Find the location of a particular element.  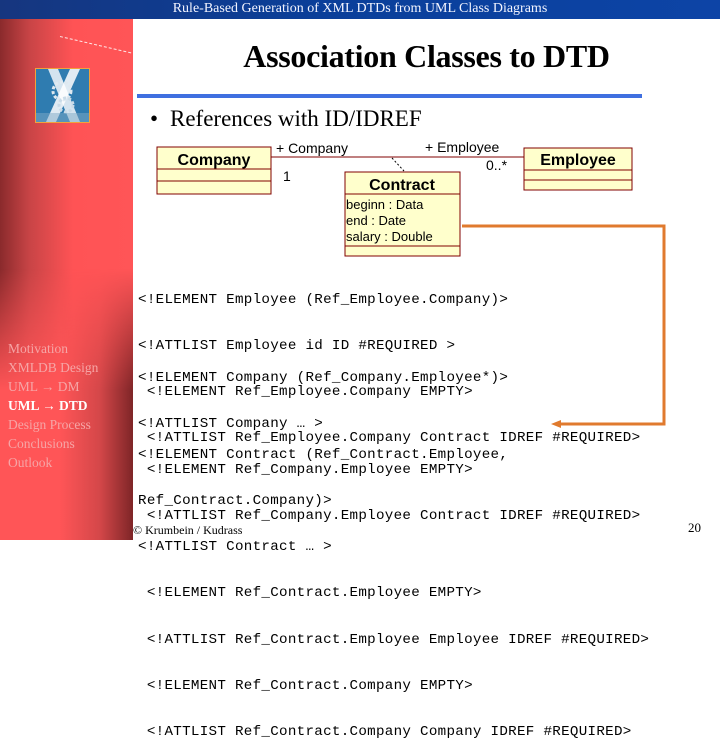

multiplicity-company: 1 is located at coordinates (287, 176).